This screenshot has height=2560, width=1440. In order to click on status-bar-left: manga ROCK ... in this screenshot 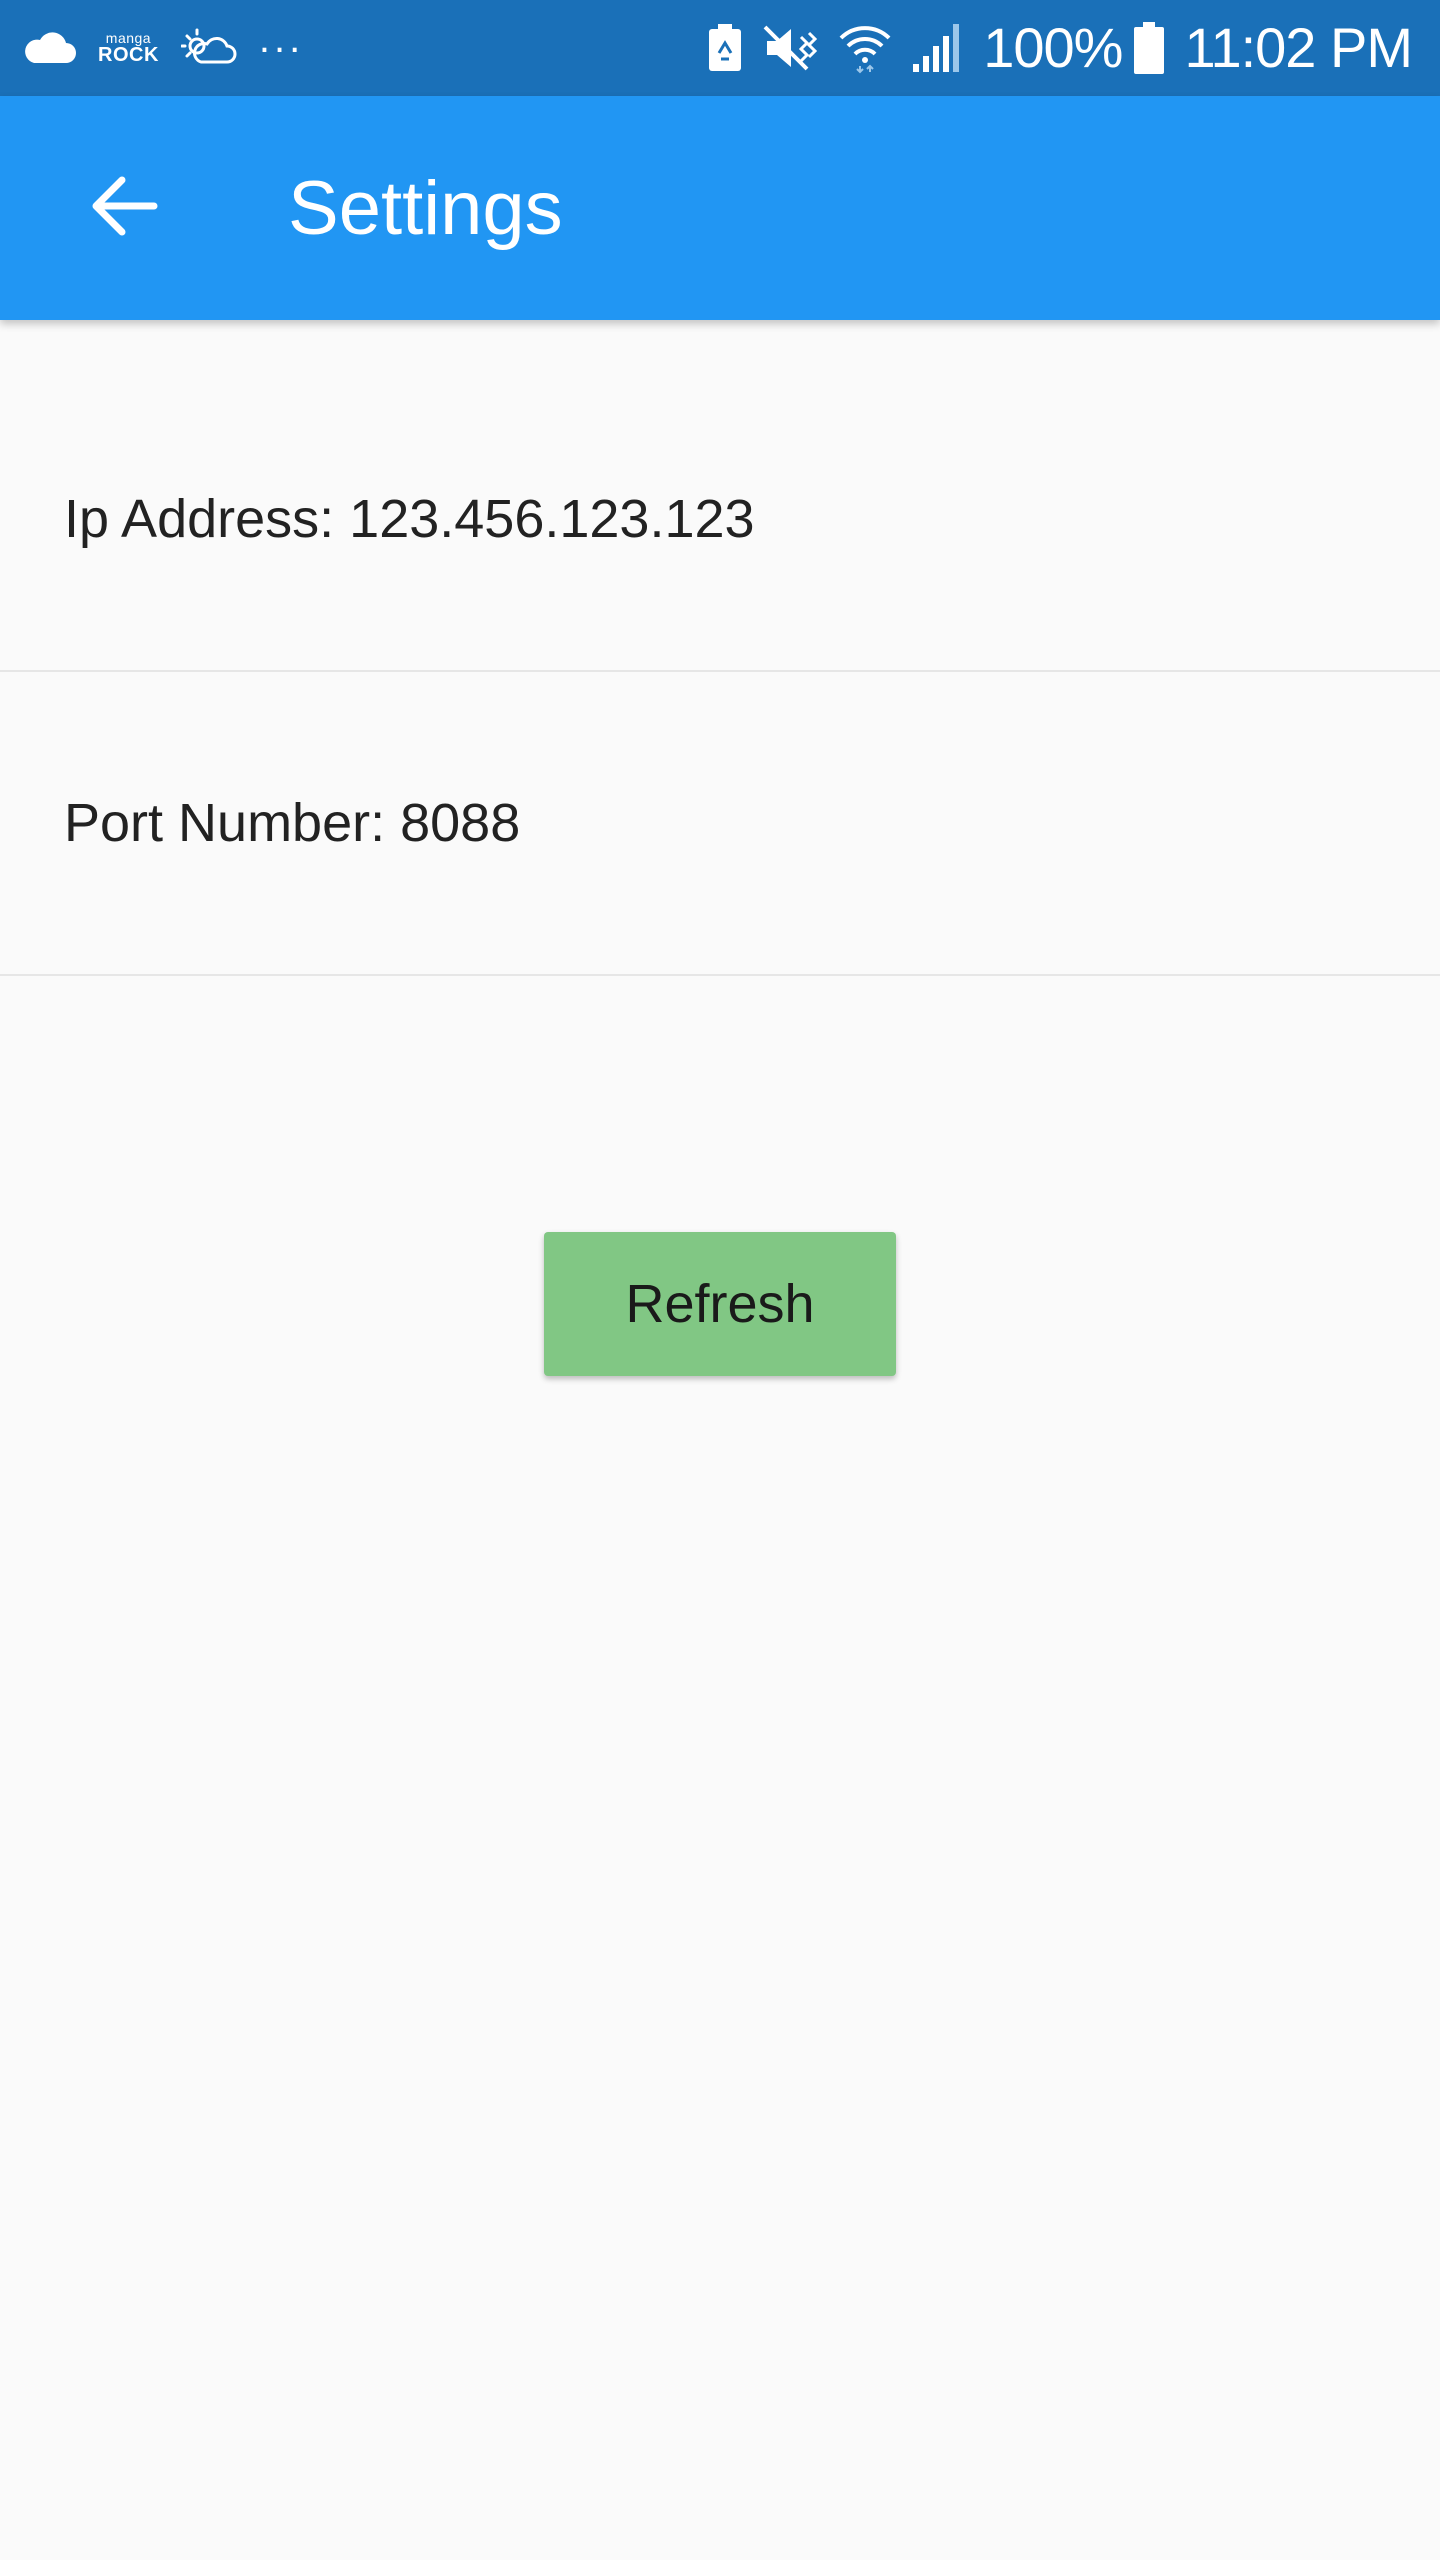, I will do `click(174, 44)`.